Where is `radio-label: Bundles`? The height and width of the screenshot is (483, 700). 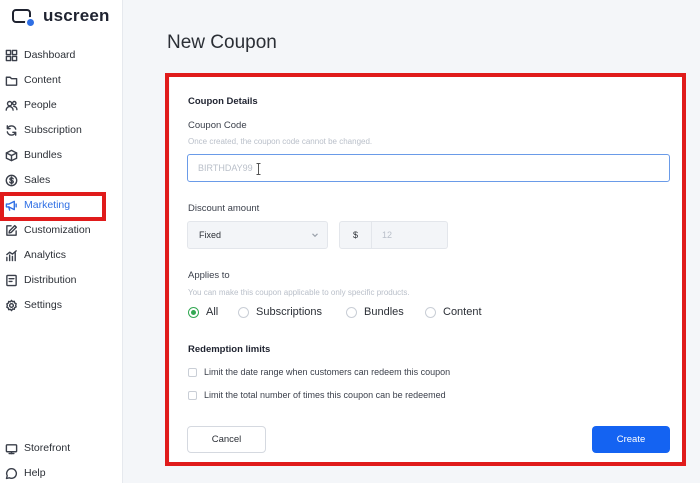
radio-label: Bundles is located at coordinates (384, 312).